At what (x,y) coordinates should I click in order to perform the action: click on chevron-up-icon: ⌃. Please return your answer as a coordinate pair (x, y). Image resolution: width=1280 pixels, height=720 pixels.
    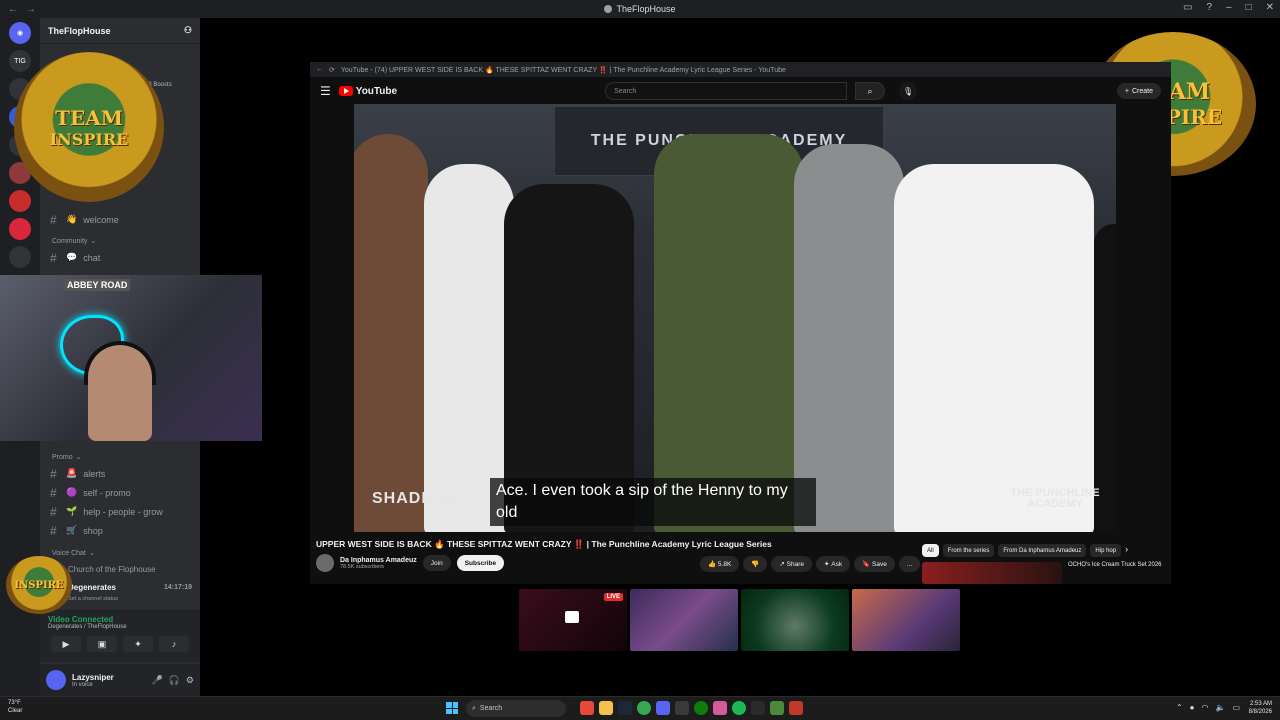
    Looking at the image, I should click on (1179, 707).